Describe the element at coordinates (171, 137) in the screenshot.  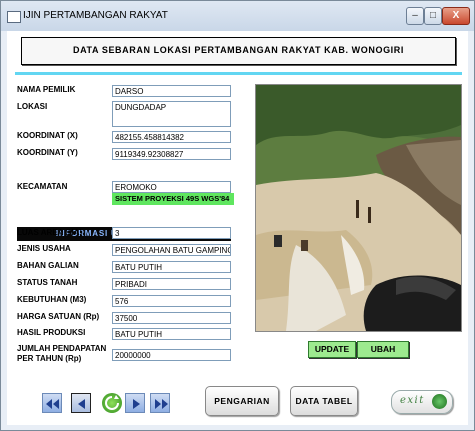
I see `koordinat-x-field: 482155.458814382` at that location.